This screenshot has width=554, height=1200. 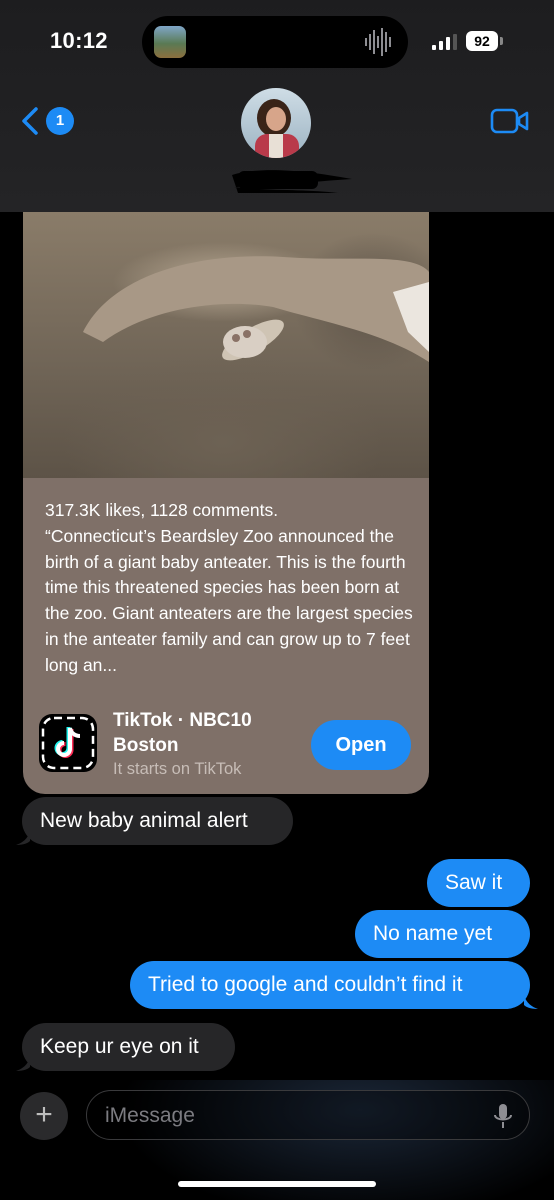 What do you see at coordinates (157, 821) in the screenshot?
I see `message-bubble-received: New baby animal alert` at bounding box center [157, 821].